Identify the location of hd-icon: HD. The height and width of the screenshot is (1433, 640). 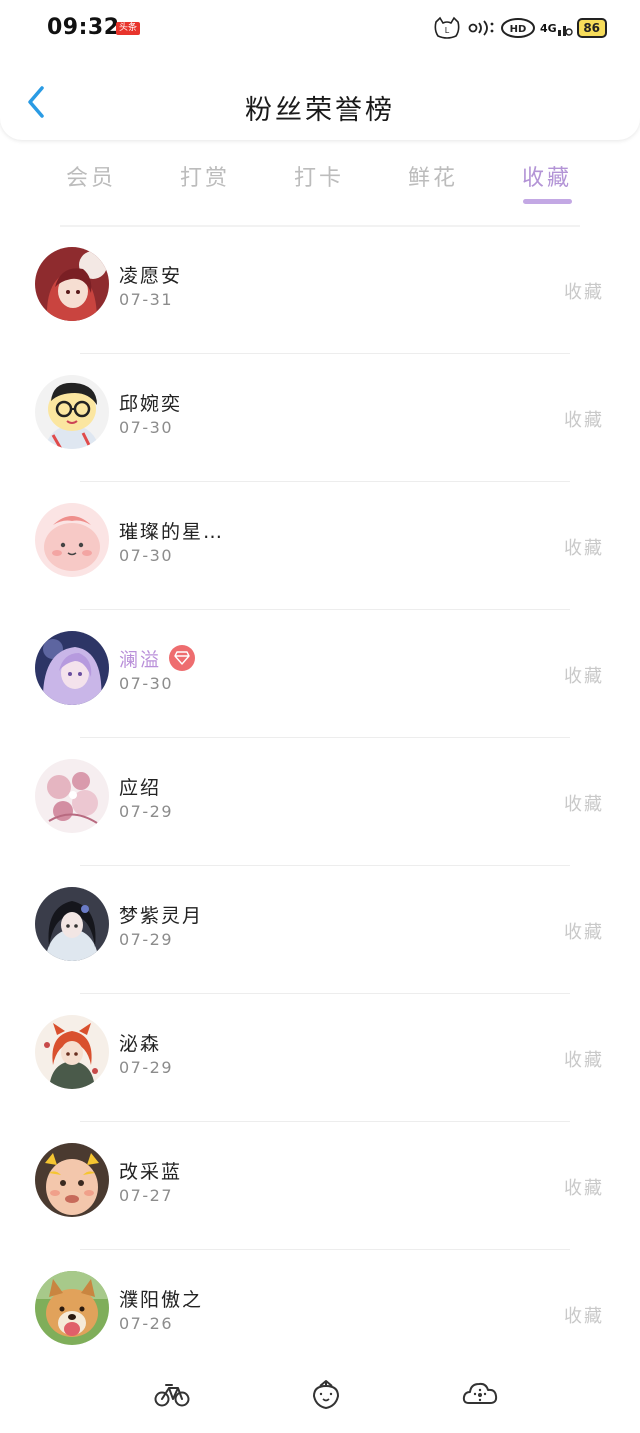
(518, 28).